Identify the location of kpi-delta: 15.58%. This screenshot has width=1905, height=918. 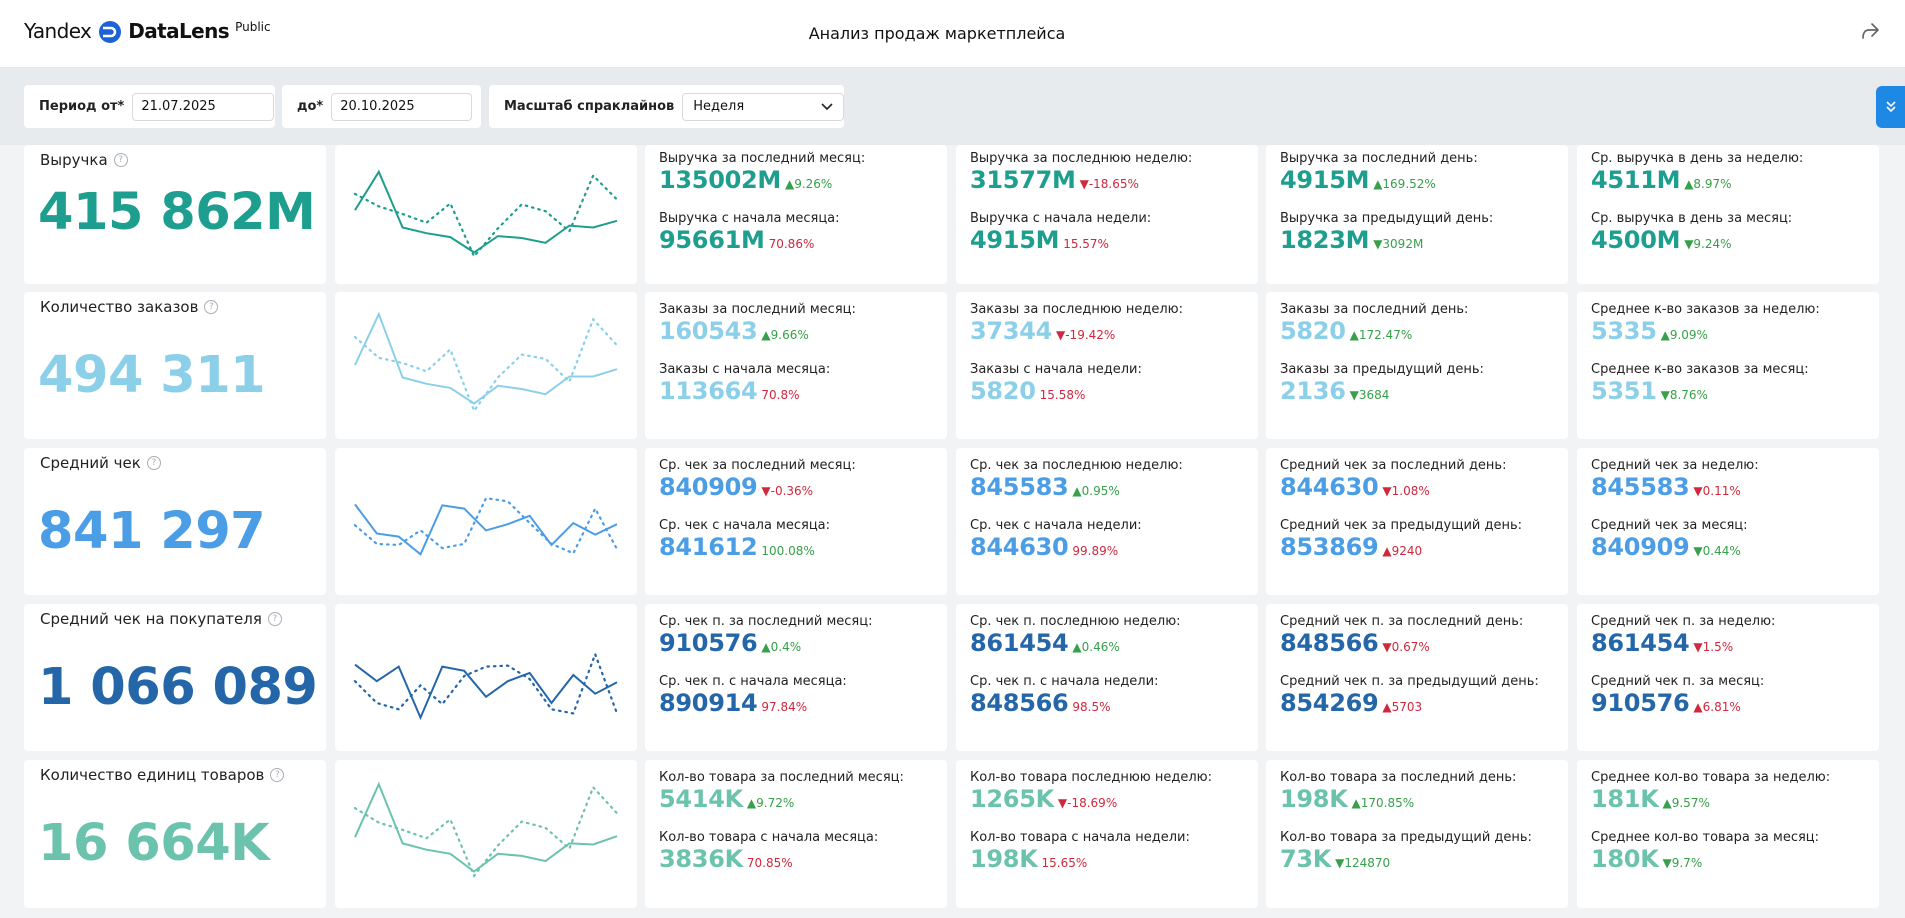
(1062, 395).